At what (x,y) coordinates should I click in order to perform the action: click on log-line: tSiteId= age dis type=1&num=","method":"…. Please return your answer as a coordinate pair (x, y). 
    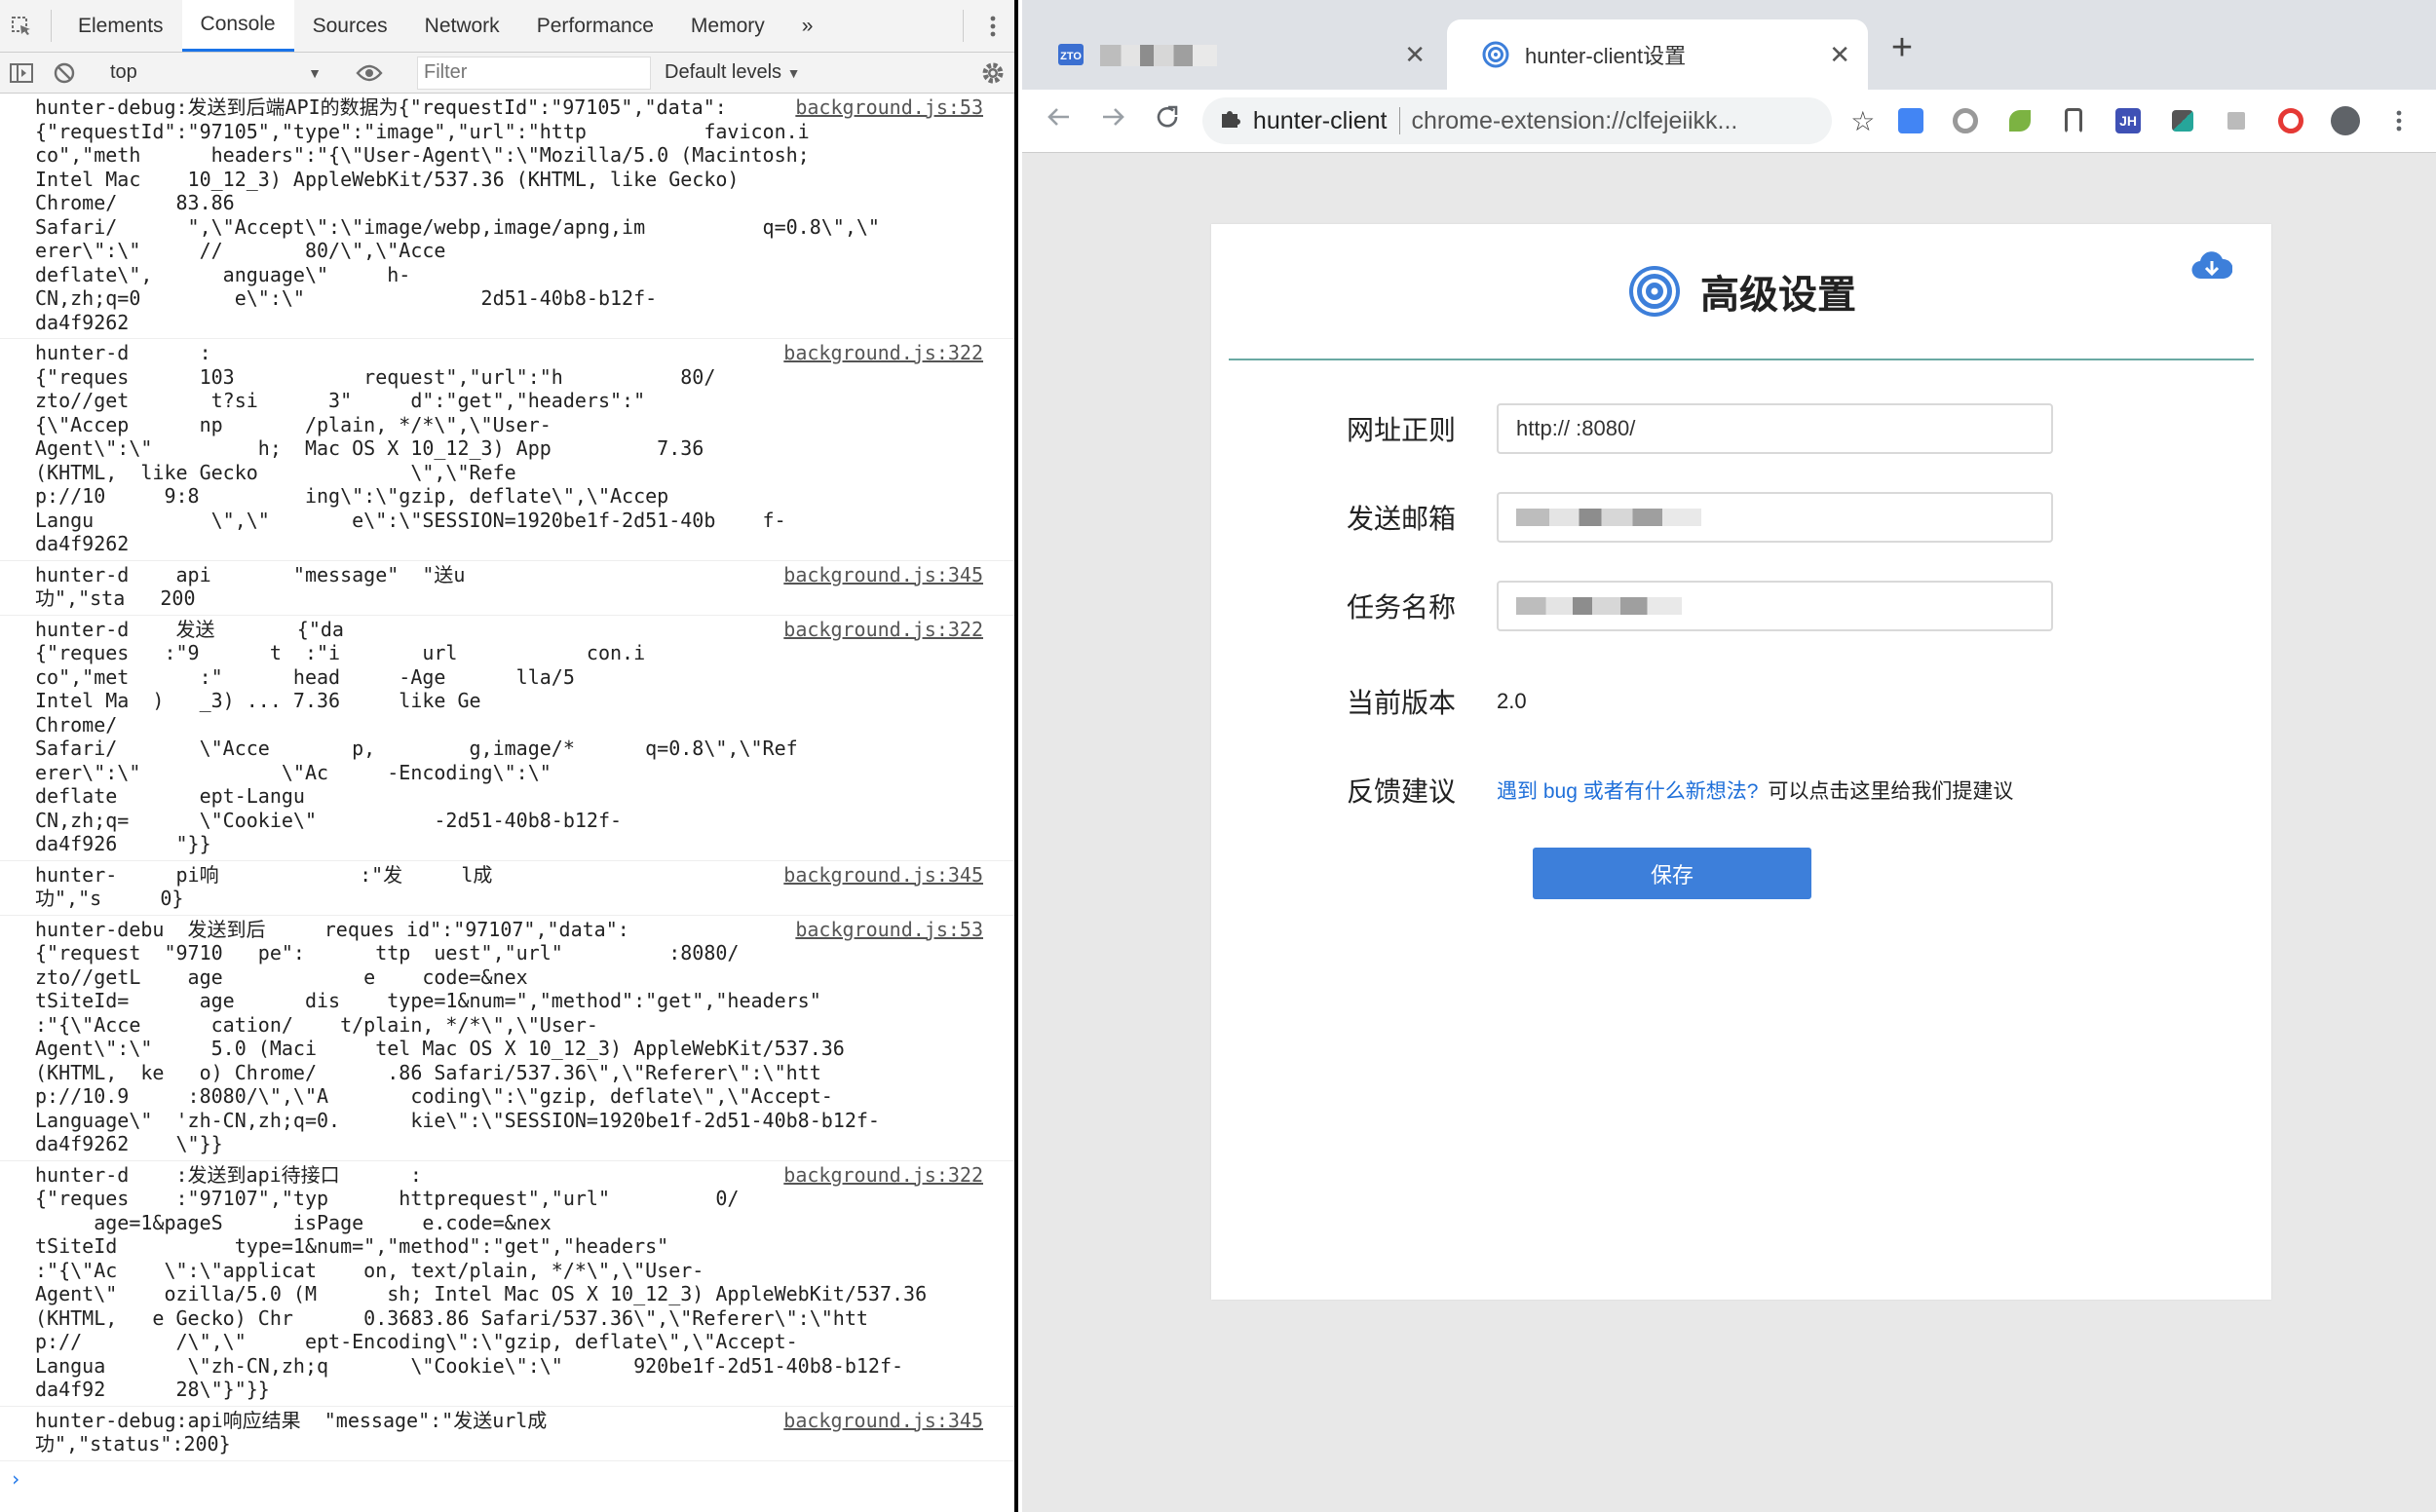
    Looking at the image, I should click on (428, 1000).